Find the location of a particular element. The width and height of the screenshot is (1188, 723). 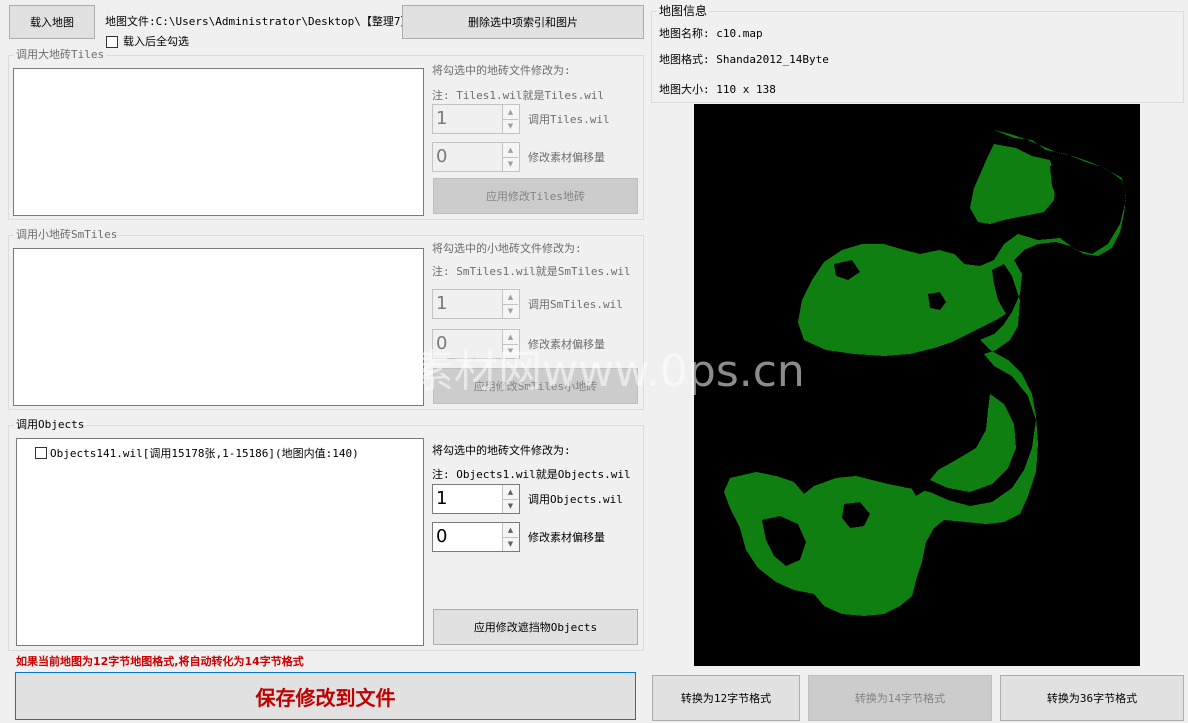

tiles-number-caption: 调用Tiles.wil is located at coordinates (569, 119).